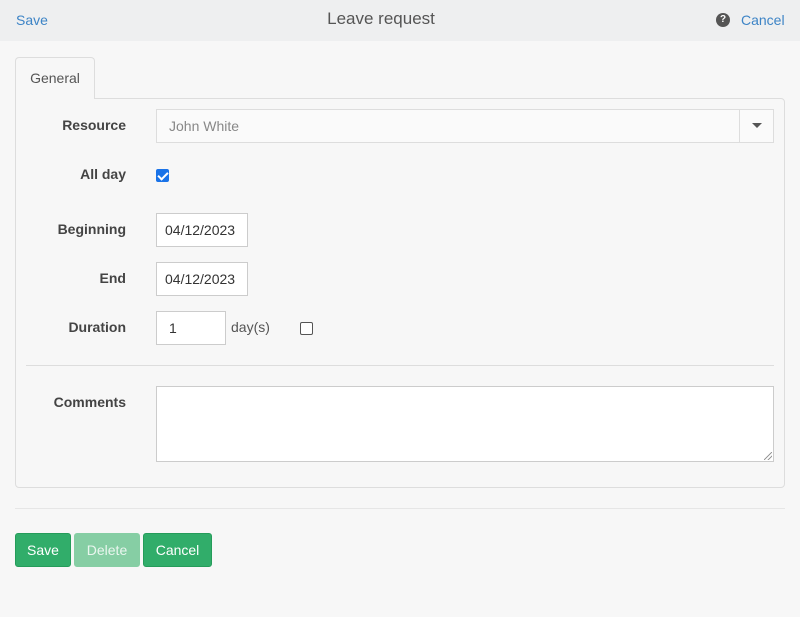 The height and width of the screenshot is (617, 800). I want to click on top-cancel-link: Cancel, so click(763, 20).